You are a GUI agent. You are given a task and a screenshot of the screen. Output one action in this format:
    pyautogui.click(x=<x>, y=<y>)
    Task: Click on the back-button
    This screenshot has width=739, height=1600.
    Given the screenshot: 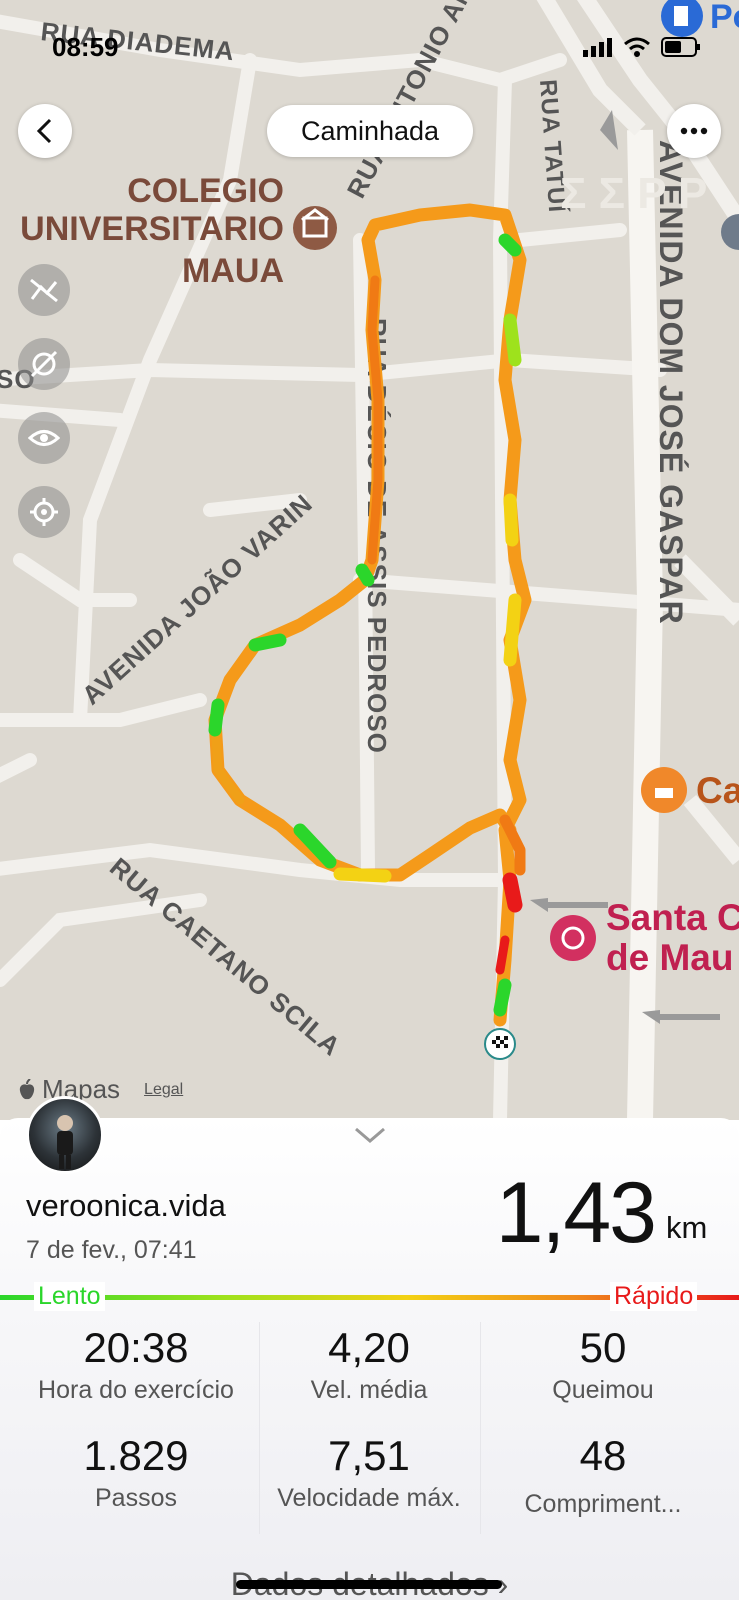 What is the action you would take?
    pyautogui.click(x=45, y=131)
    